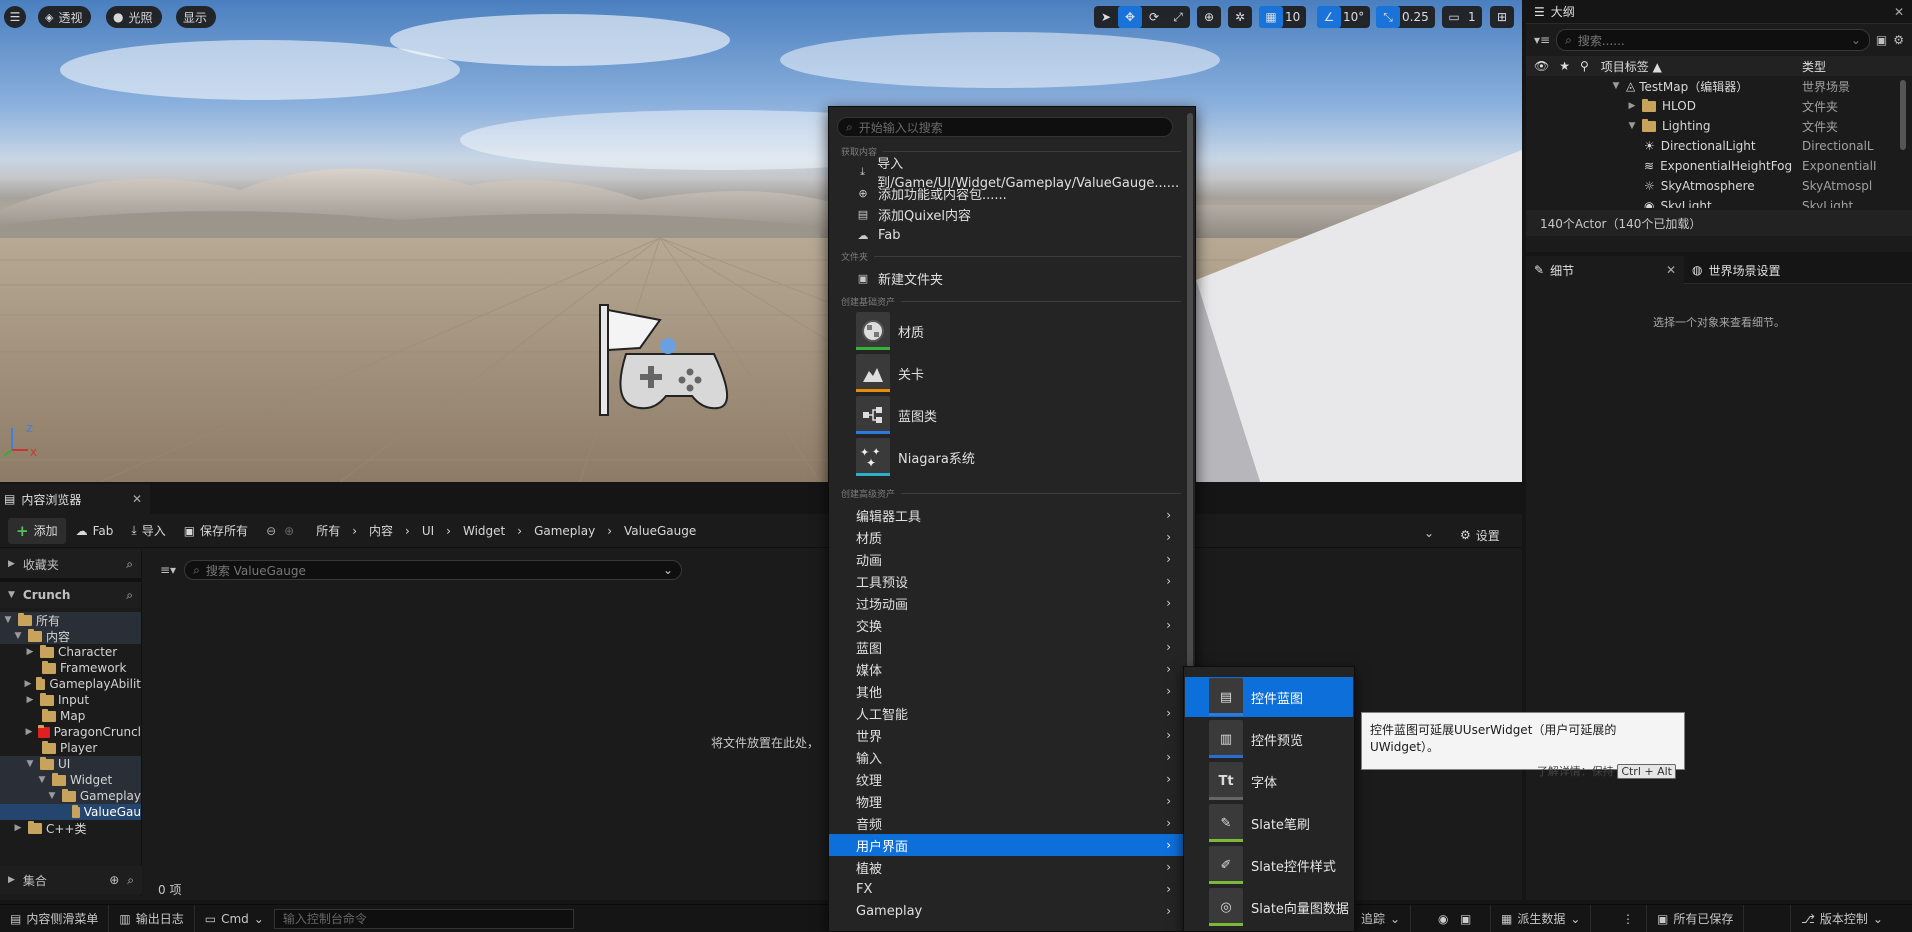 This screenshot has height=932, width=1912. Describe the element at coordinates (1631, 66) in the screenshot. I see `col-label-header: 项目标签 ▲` at that location.